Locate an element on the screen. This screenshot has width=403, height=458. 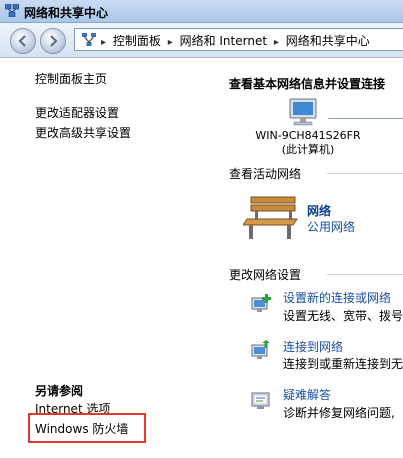
network-icon is located at coordinates (89, 39).